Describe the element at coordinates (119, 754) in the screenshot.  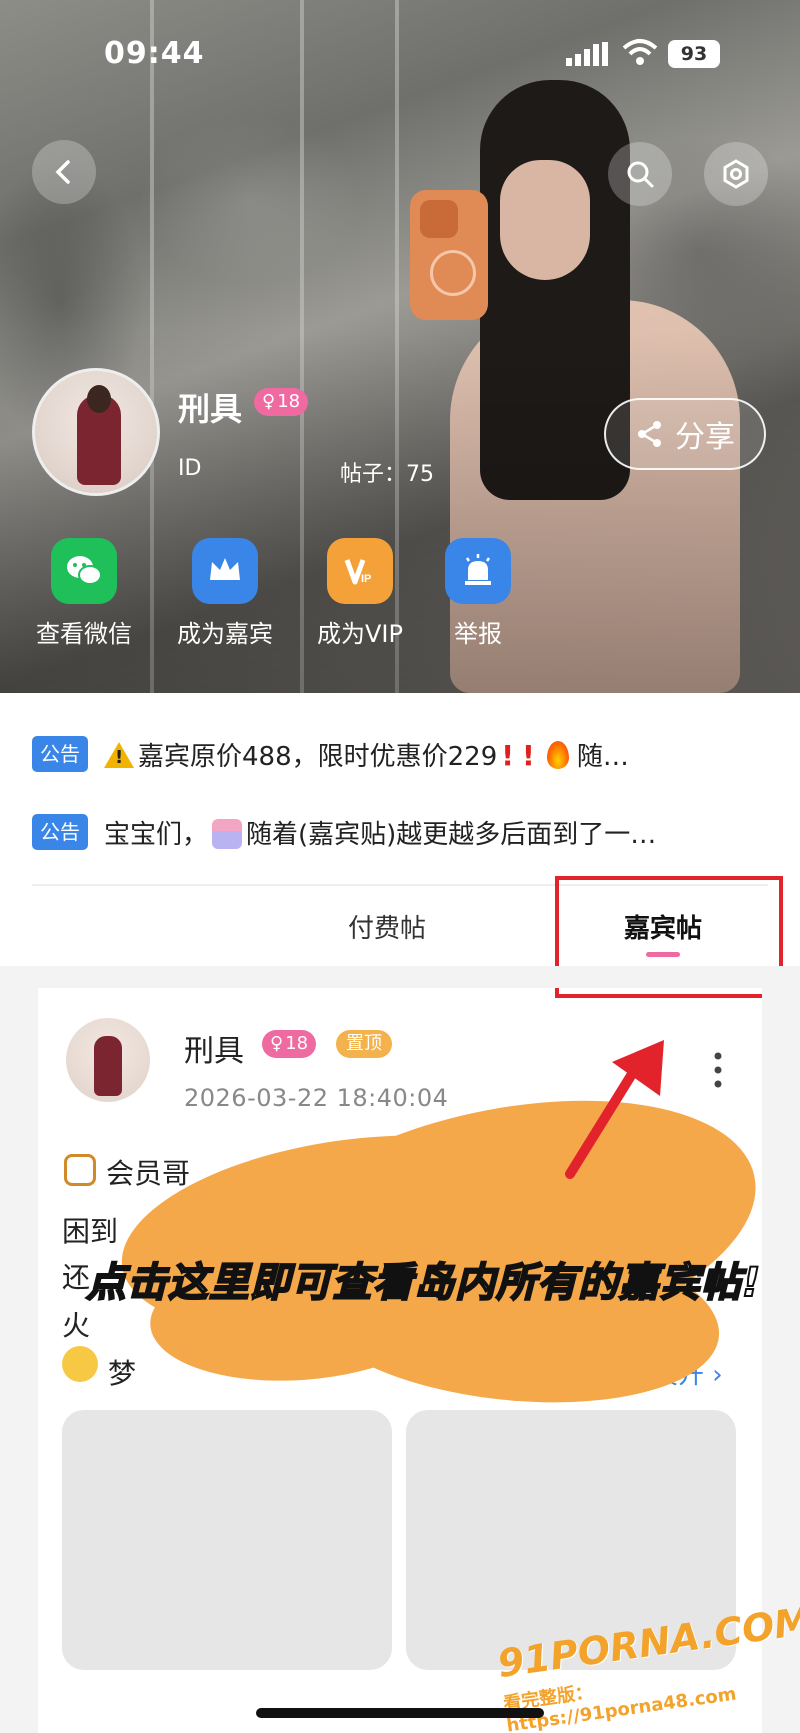
I see `warning-icon` at that location.